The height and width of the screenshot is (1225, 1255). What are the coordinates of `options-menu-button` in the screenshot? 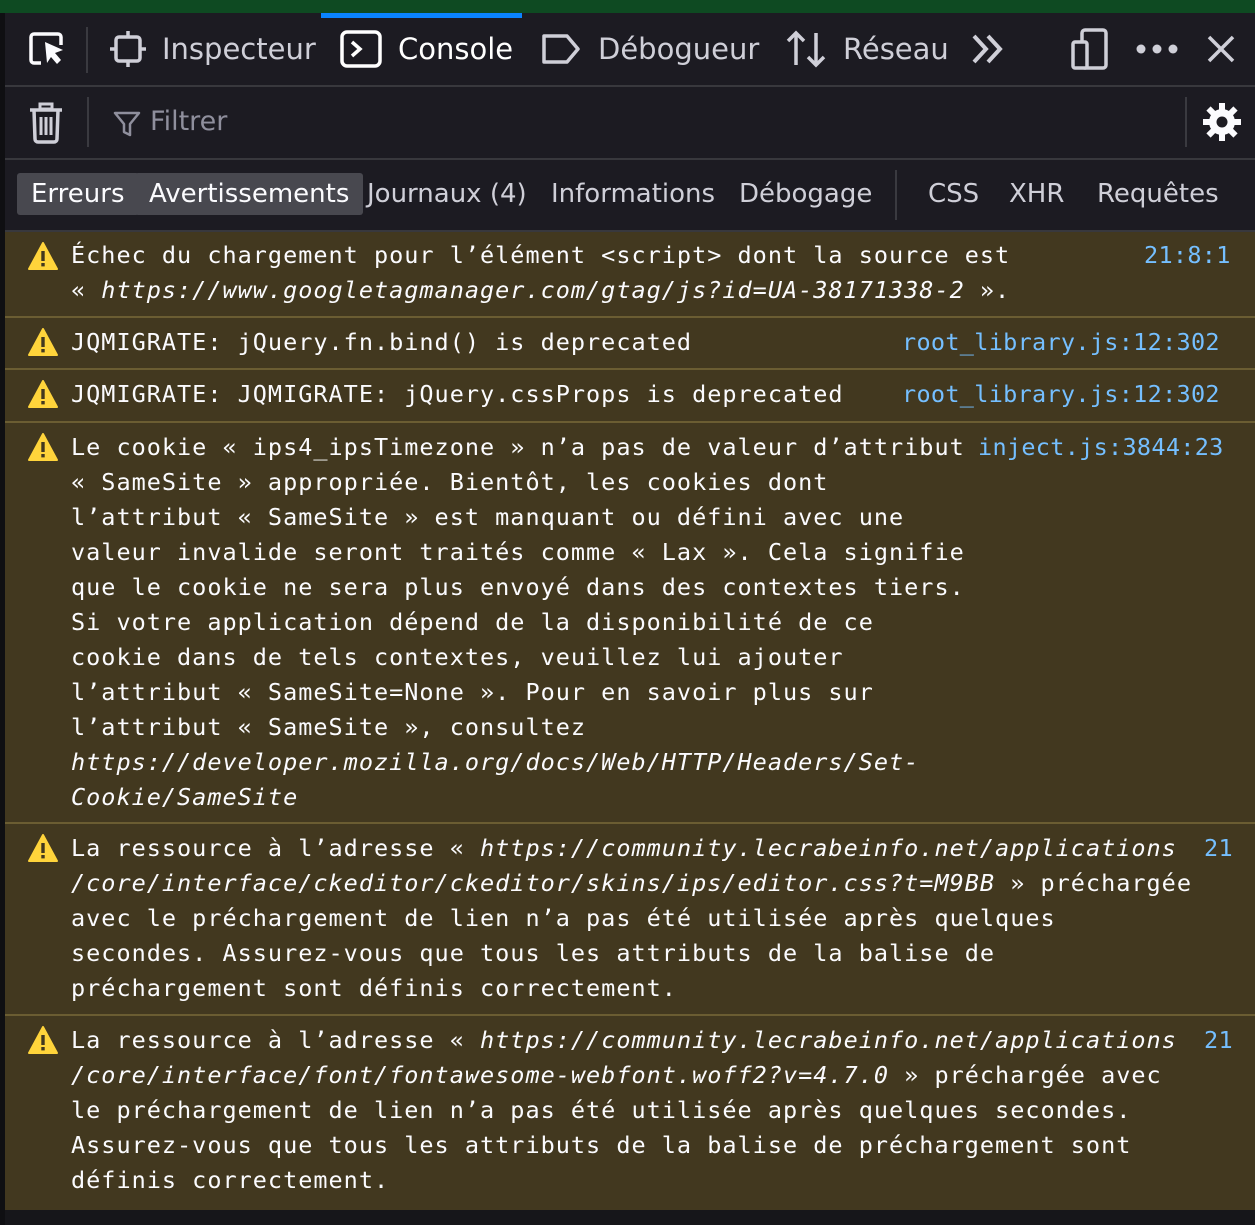 It's located at (1157, 49).